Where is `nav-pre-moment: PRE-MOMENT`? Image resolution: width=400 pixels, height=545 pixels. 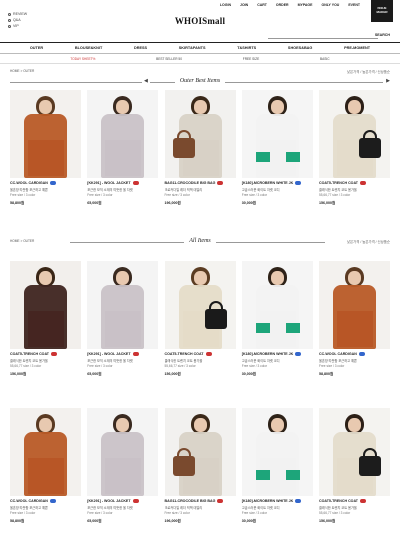 nav-pre-moment: PRE-MOMENT is located at coordinates (357, 48).